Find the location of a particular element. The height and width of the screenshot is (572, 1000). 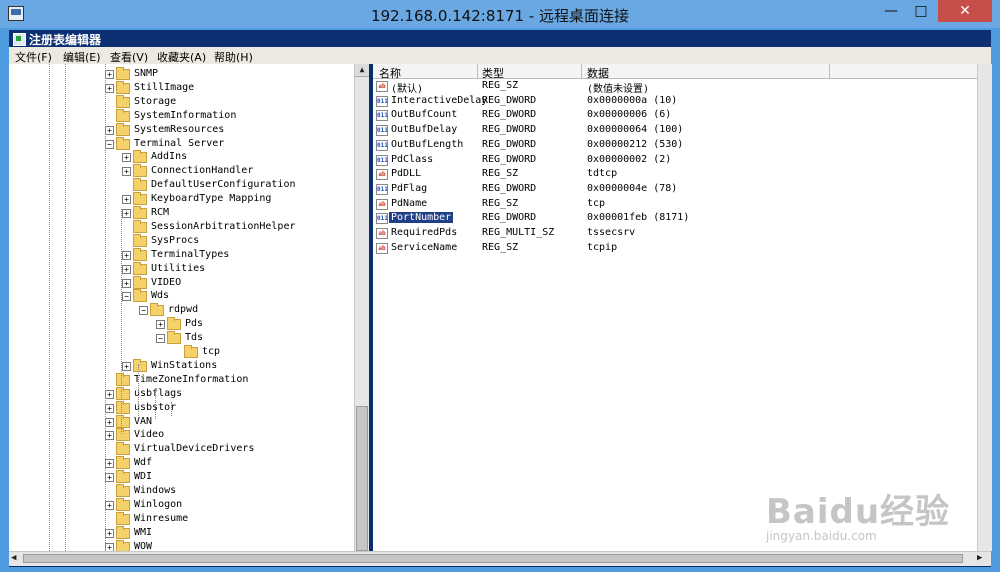

remote-desktop-titlebar: 192.168.0.142:8171 - 远程桌面连接 — □ ✕ is located at coordinates (500, 14).